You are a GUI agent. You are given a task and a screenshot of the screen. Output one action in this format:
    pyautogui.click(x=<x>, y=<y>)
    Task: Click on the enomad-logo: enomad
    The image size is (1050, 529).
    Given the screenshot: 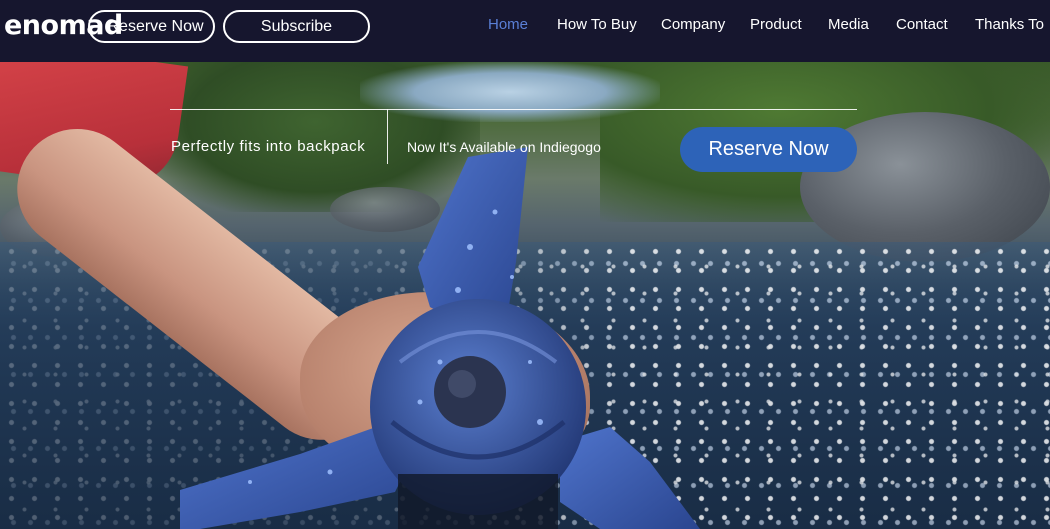 What is the action you would take?
    pyautogui.click(x=63, y=25)
    